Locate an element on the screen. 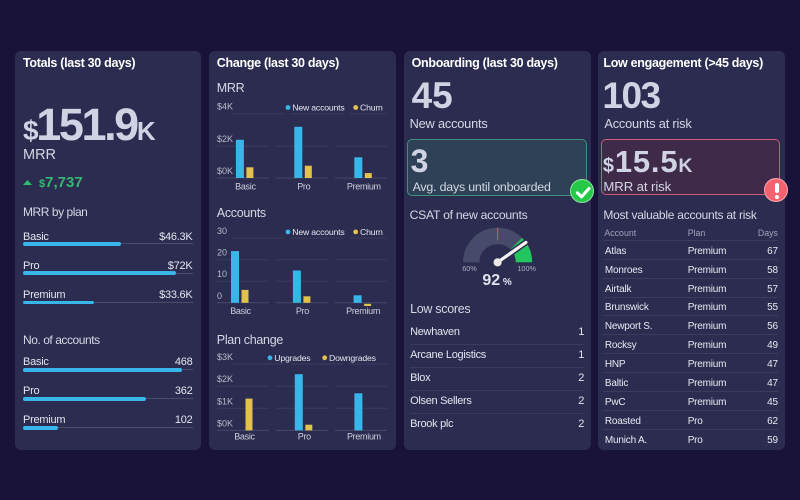  svg-text: Upgrades is located at coordinates (292, 358).